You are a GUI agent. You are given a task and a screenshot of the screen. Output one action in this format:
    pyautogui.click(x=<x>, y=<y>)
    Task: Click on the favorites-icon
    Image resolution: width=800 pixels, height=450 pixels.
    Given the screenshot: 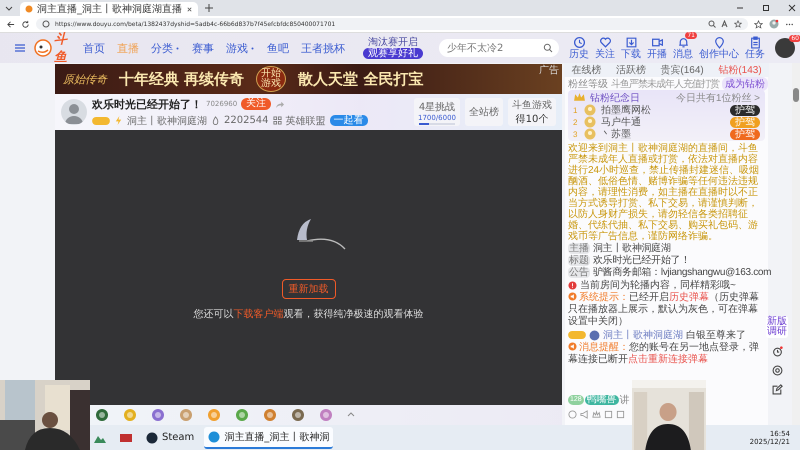 What is the action you would take?
    pyautogui.click(x=758, y=24)
    